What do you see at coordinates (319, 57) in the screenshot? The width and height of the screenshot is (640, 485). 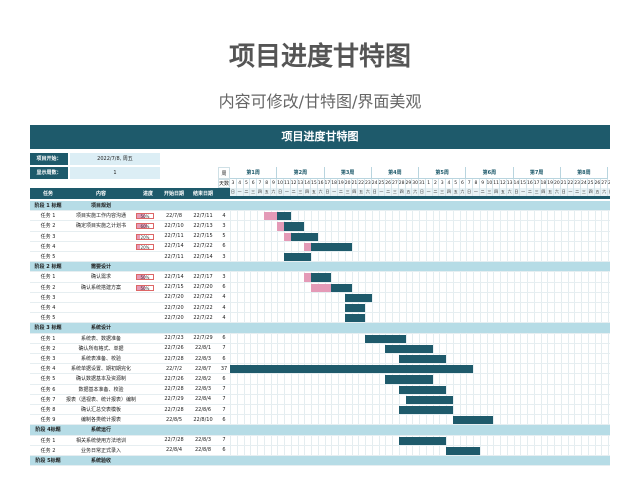 I see `page-title: 项目进度甘特图` at bounding box center [319, 57].